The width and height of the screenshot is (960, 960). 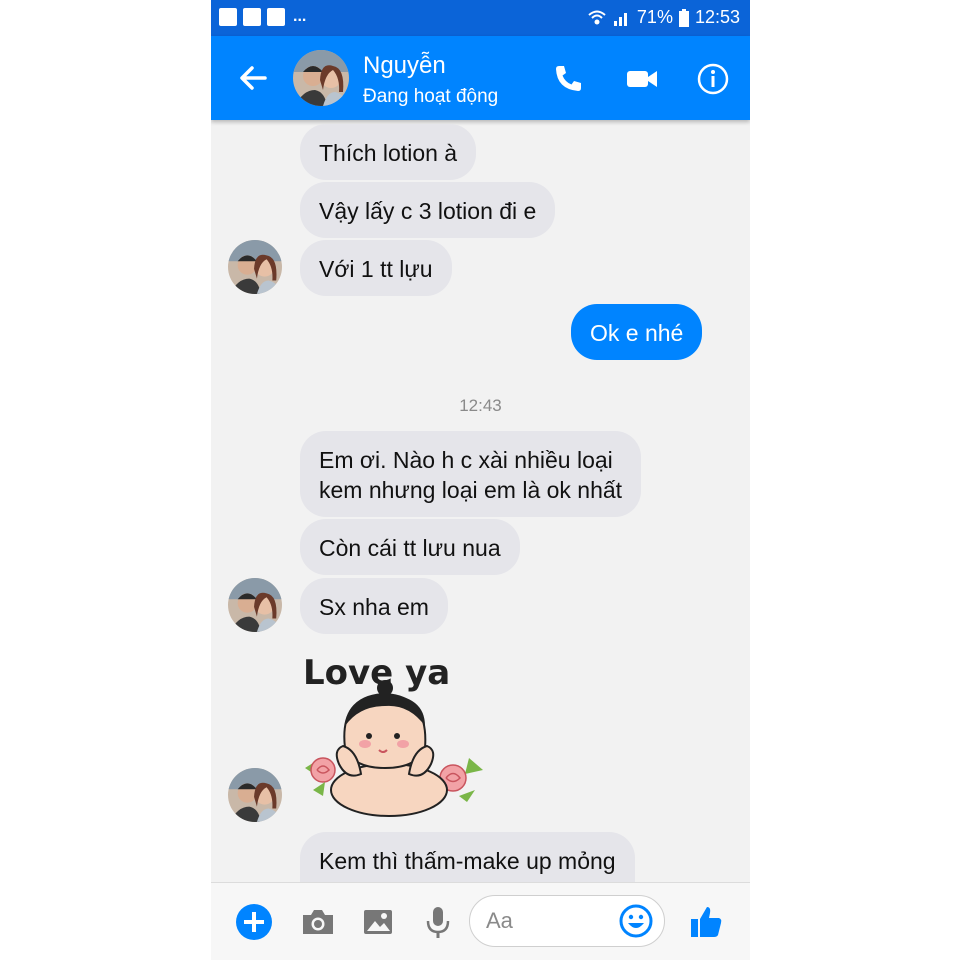 What do you see at coordinates (389, 748) in the screenshot?
I see `sticker-character` at bounding box center [389, 748].